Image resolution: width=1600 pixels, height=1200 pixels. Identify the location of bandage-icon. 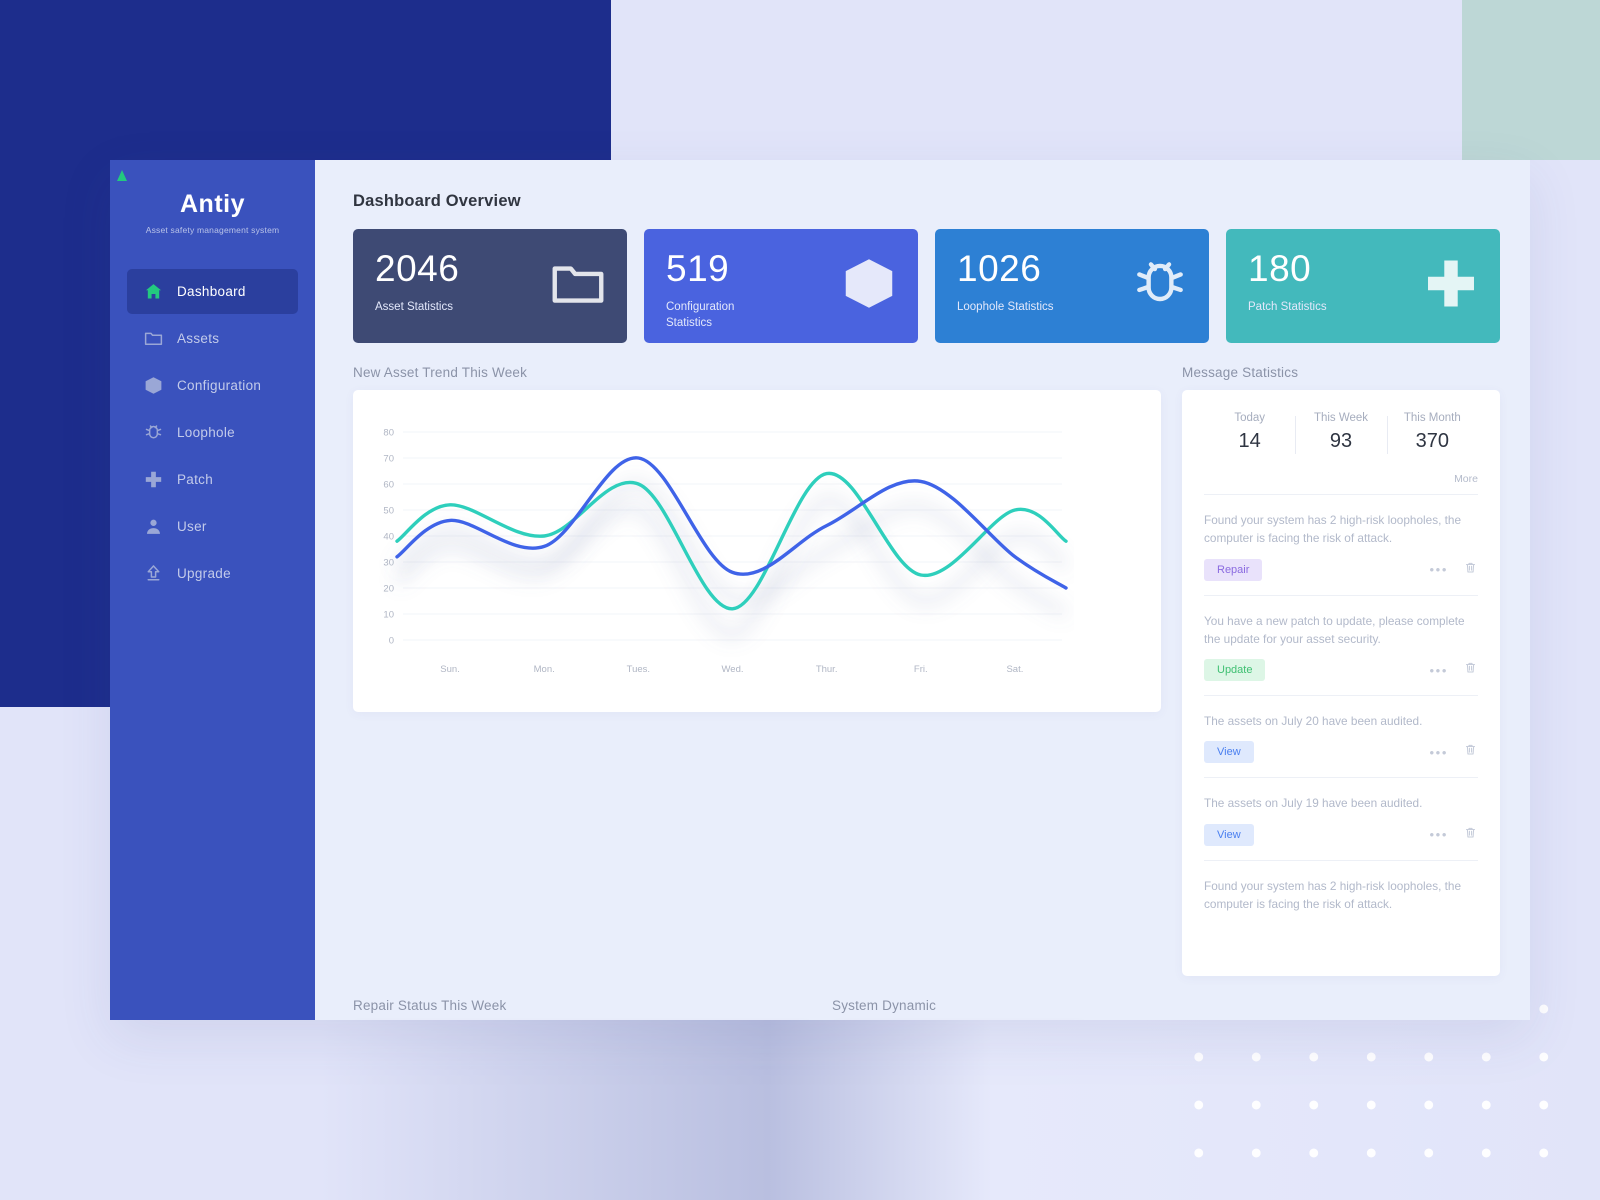
(1451, 286).